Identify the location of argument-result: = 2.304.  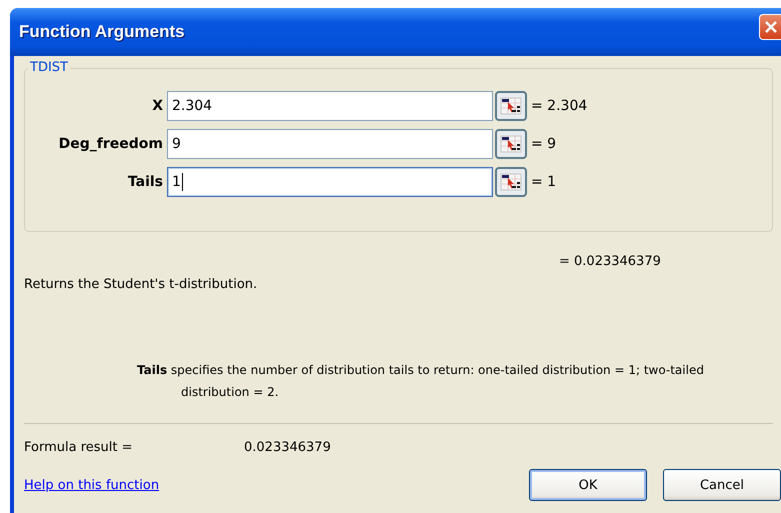
(559, 106).